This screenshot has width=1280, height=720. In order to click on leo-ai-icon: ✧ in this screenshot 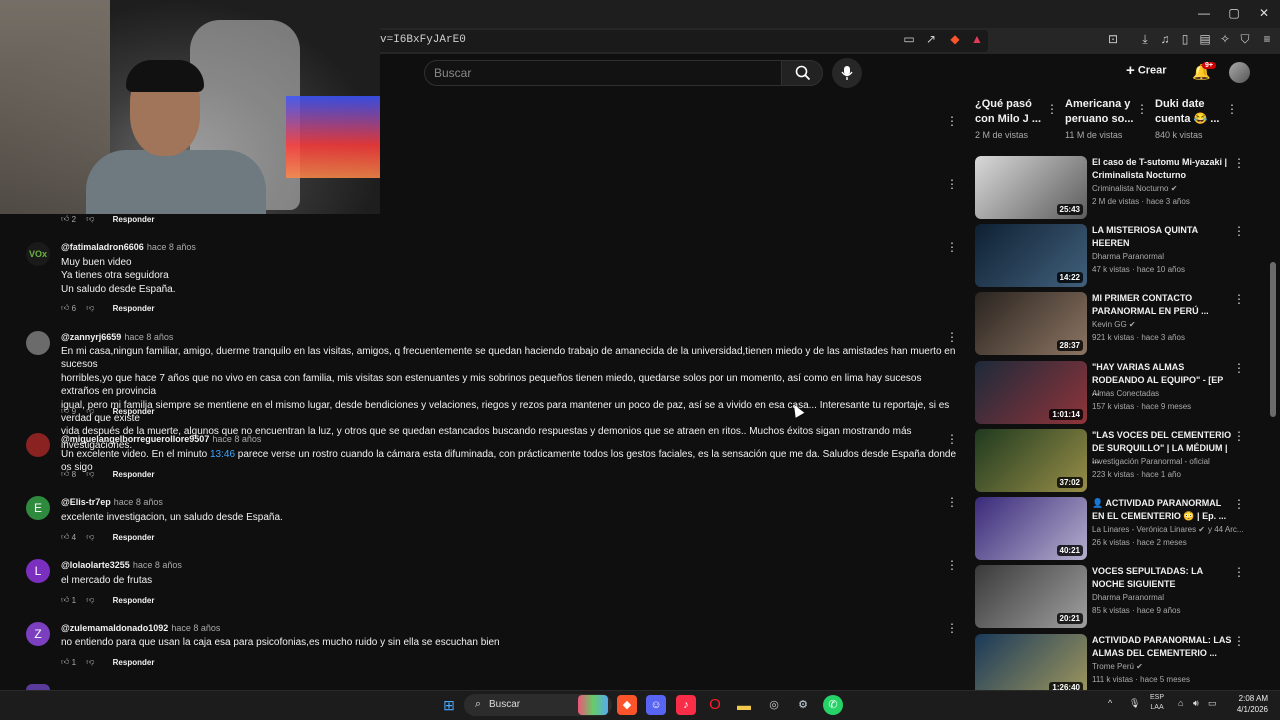, I will do `click(1225, 41)`.